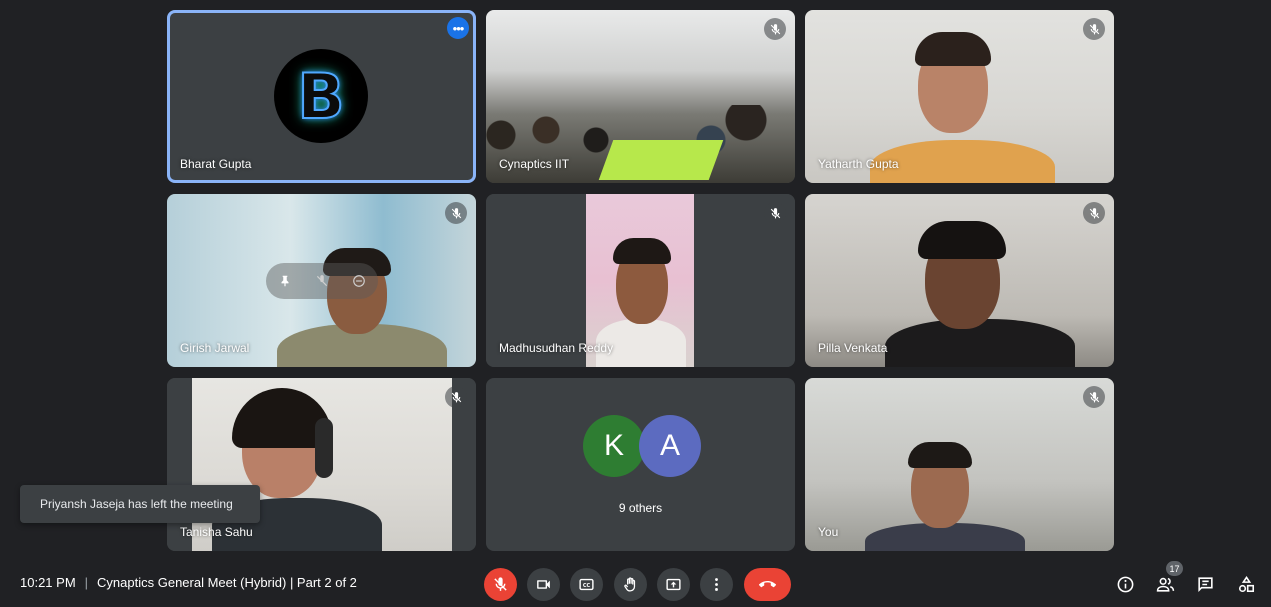  I want to click on pin-icon, so click(285, 281).